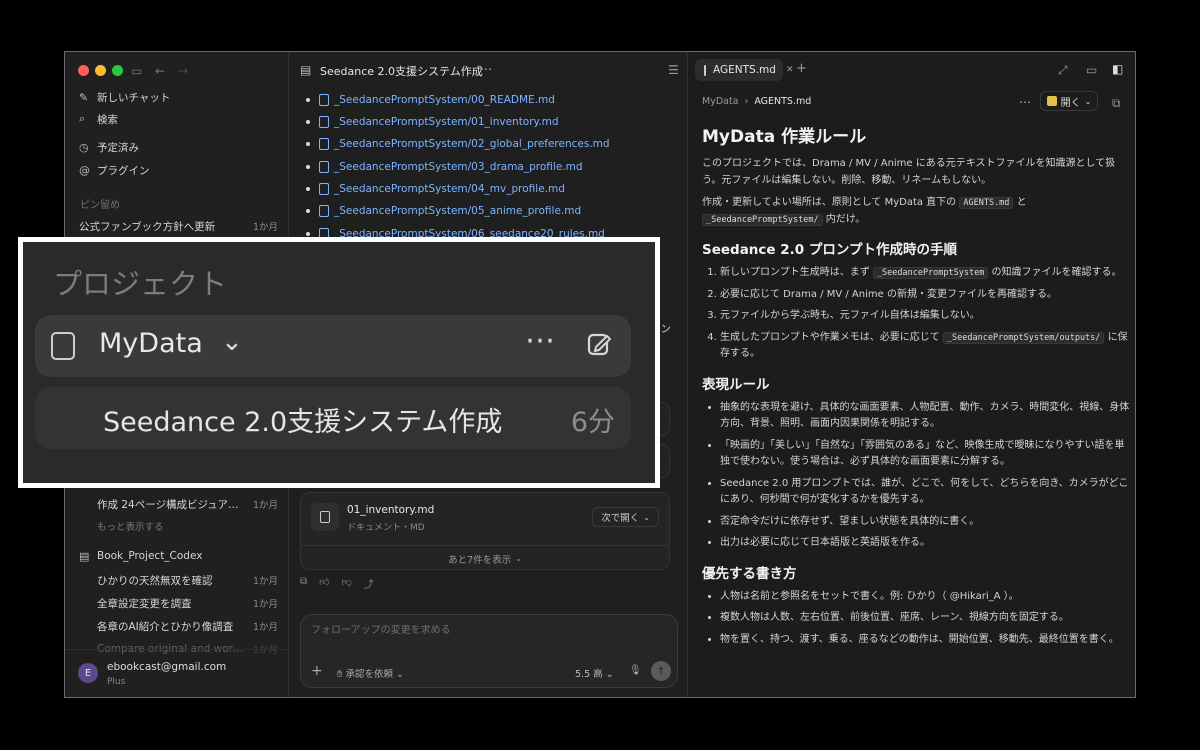  What do you see at coordinates (333, 346) in the screenshot?
I see `project-mydata: MyData ⌄ ⋯` at bounding box center [333, 346].